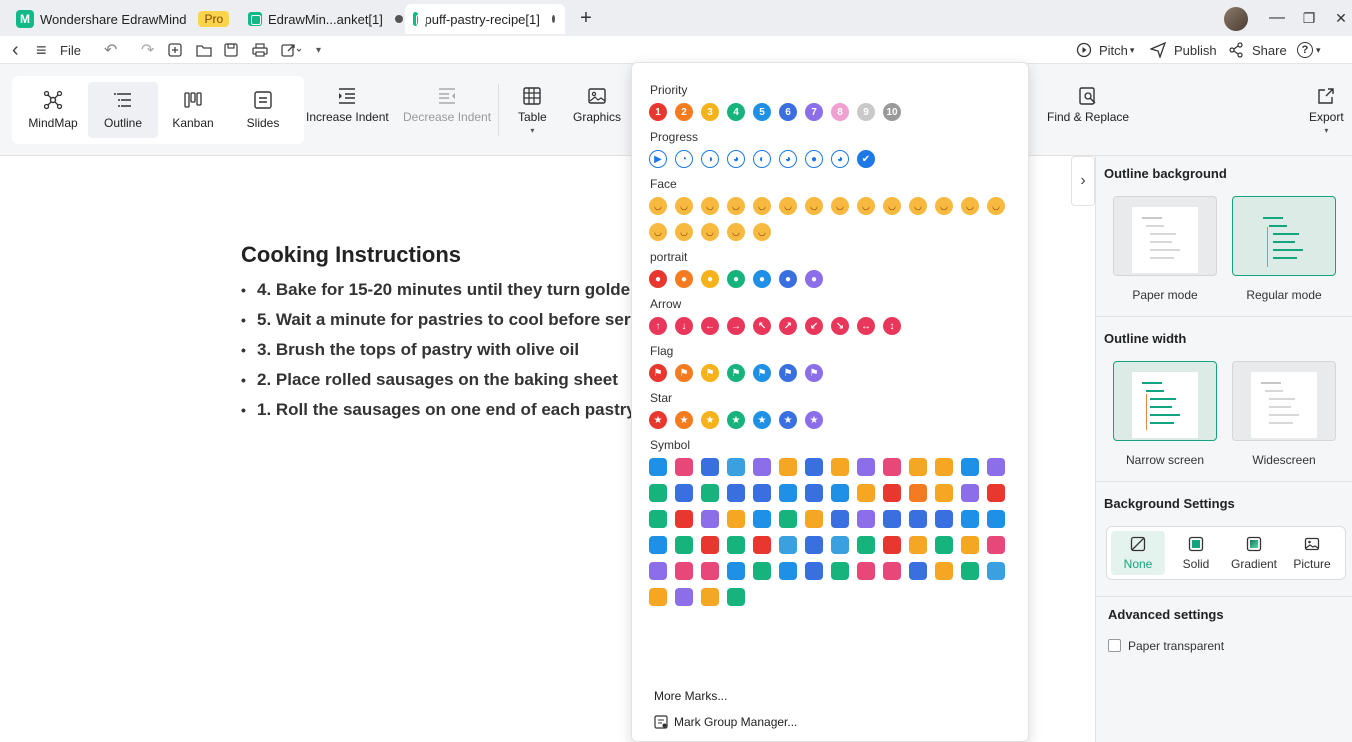 The width and height of the screenshot is (1352, 742). I want to click on widescreen-card, so click(1284, 401).